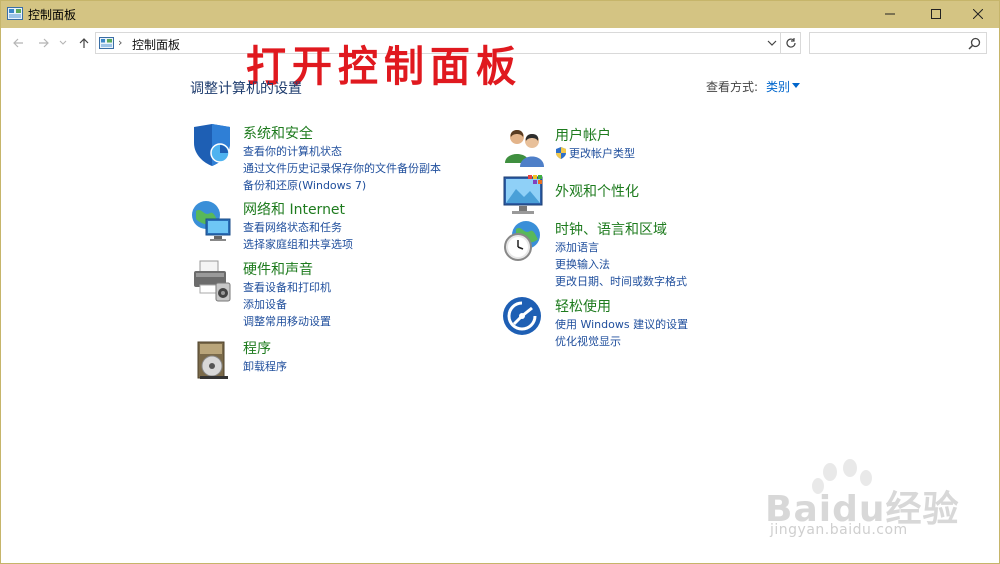 The image size is (1000, 564). Describe the element at coordinates (340, 295) in the screenshot. I see `category-hardware-sound: 硬件和声音 查看设备和打印机 添加设备 调整常用移动设置` at that location.